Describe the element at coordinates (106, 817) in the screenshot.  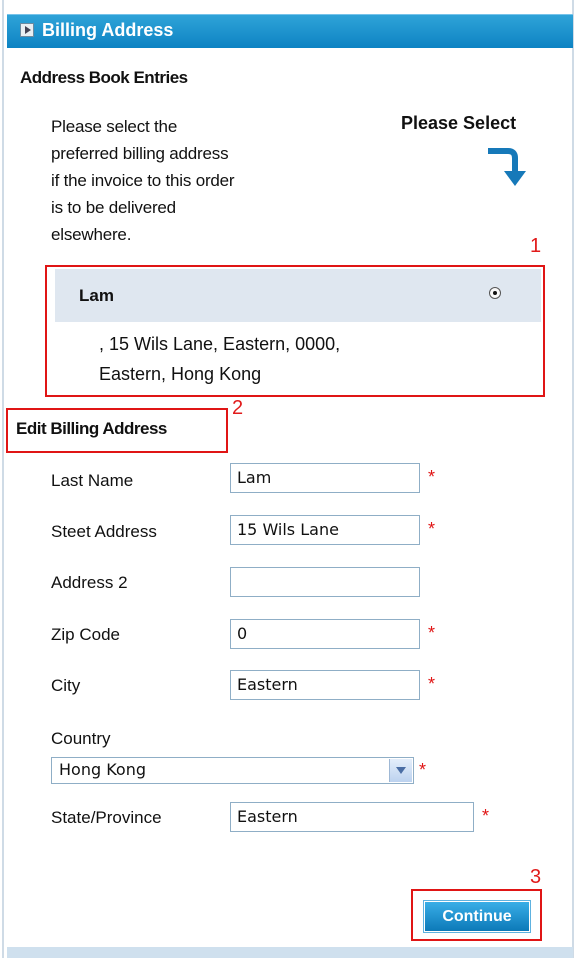
I see `state-province-label: State/Province` at that location.